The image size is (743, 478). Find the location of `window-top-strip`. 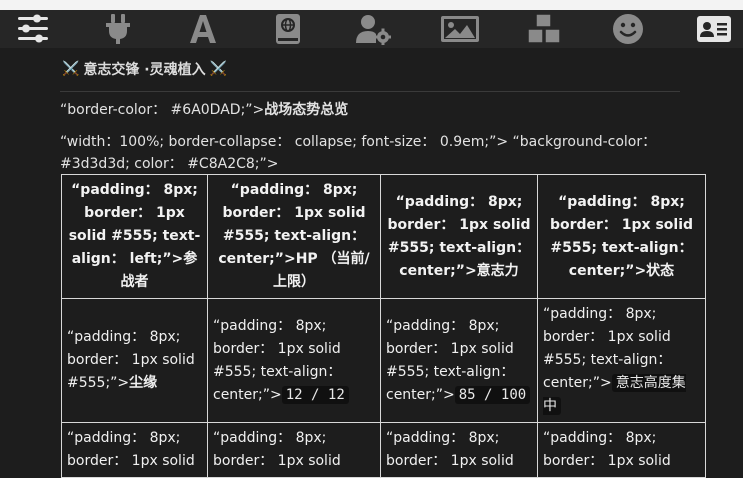

window-top-strip is located at coordinates (371, 5).